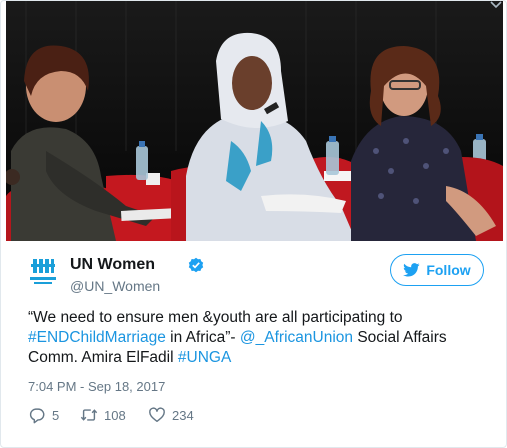  I want to click on follow-button: Follow, so click(437, 270).